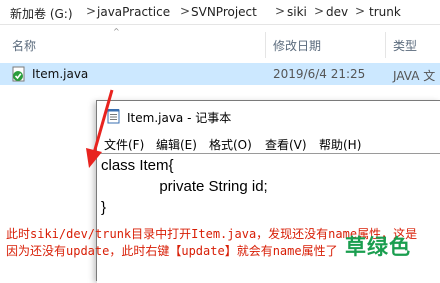  Describe the element at coordinates (60, 74) in the screenshot. I see `file-name: Item.java` at that location.